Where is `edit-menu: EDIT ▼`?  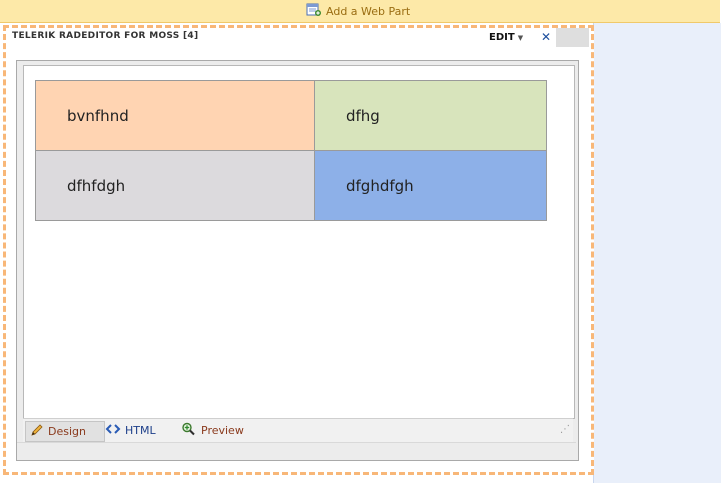 edit-menu: EDIT ▼ is located at coordinates (506, 37).